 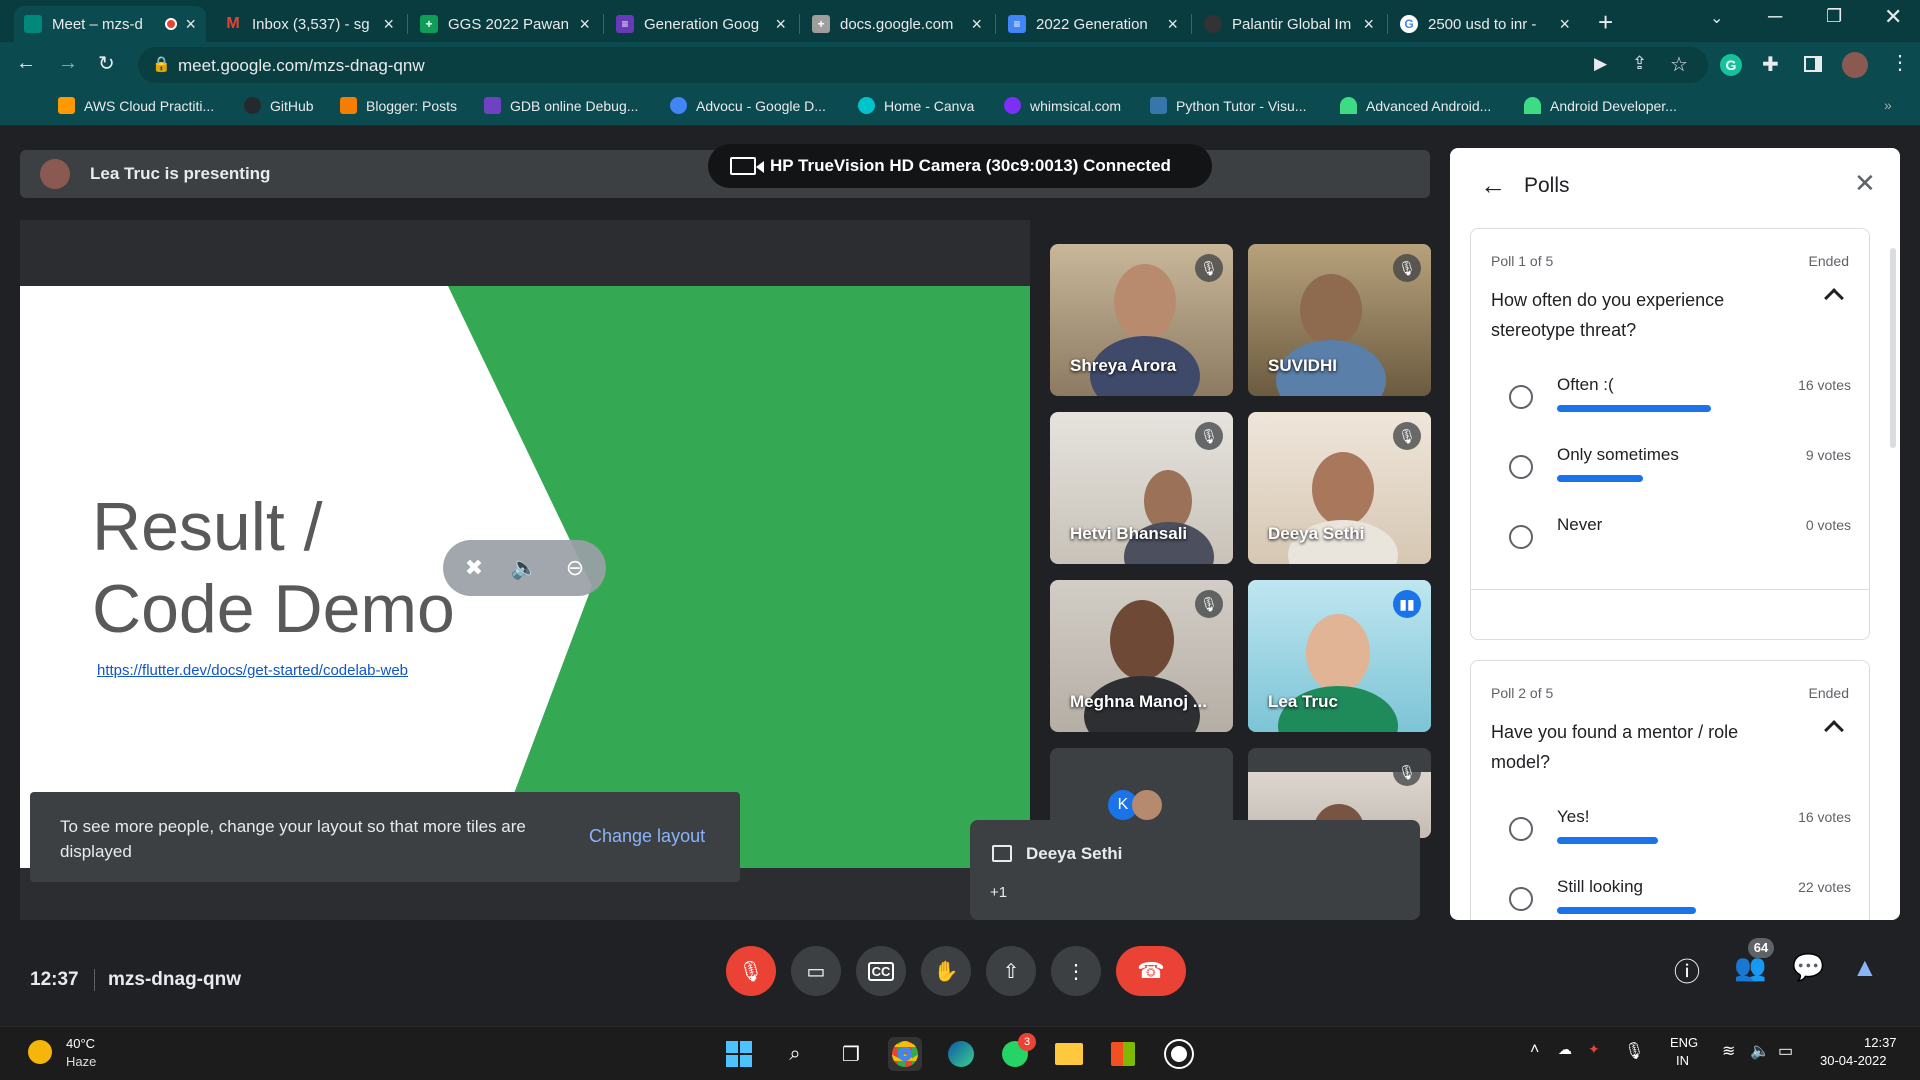 I want to click on battery-icon: ▭, so click(x=1785, y=1051).